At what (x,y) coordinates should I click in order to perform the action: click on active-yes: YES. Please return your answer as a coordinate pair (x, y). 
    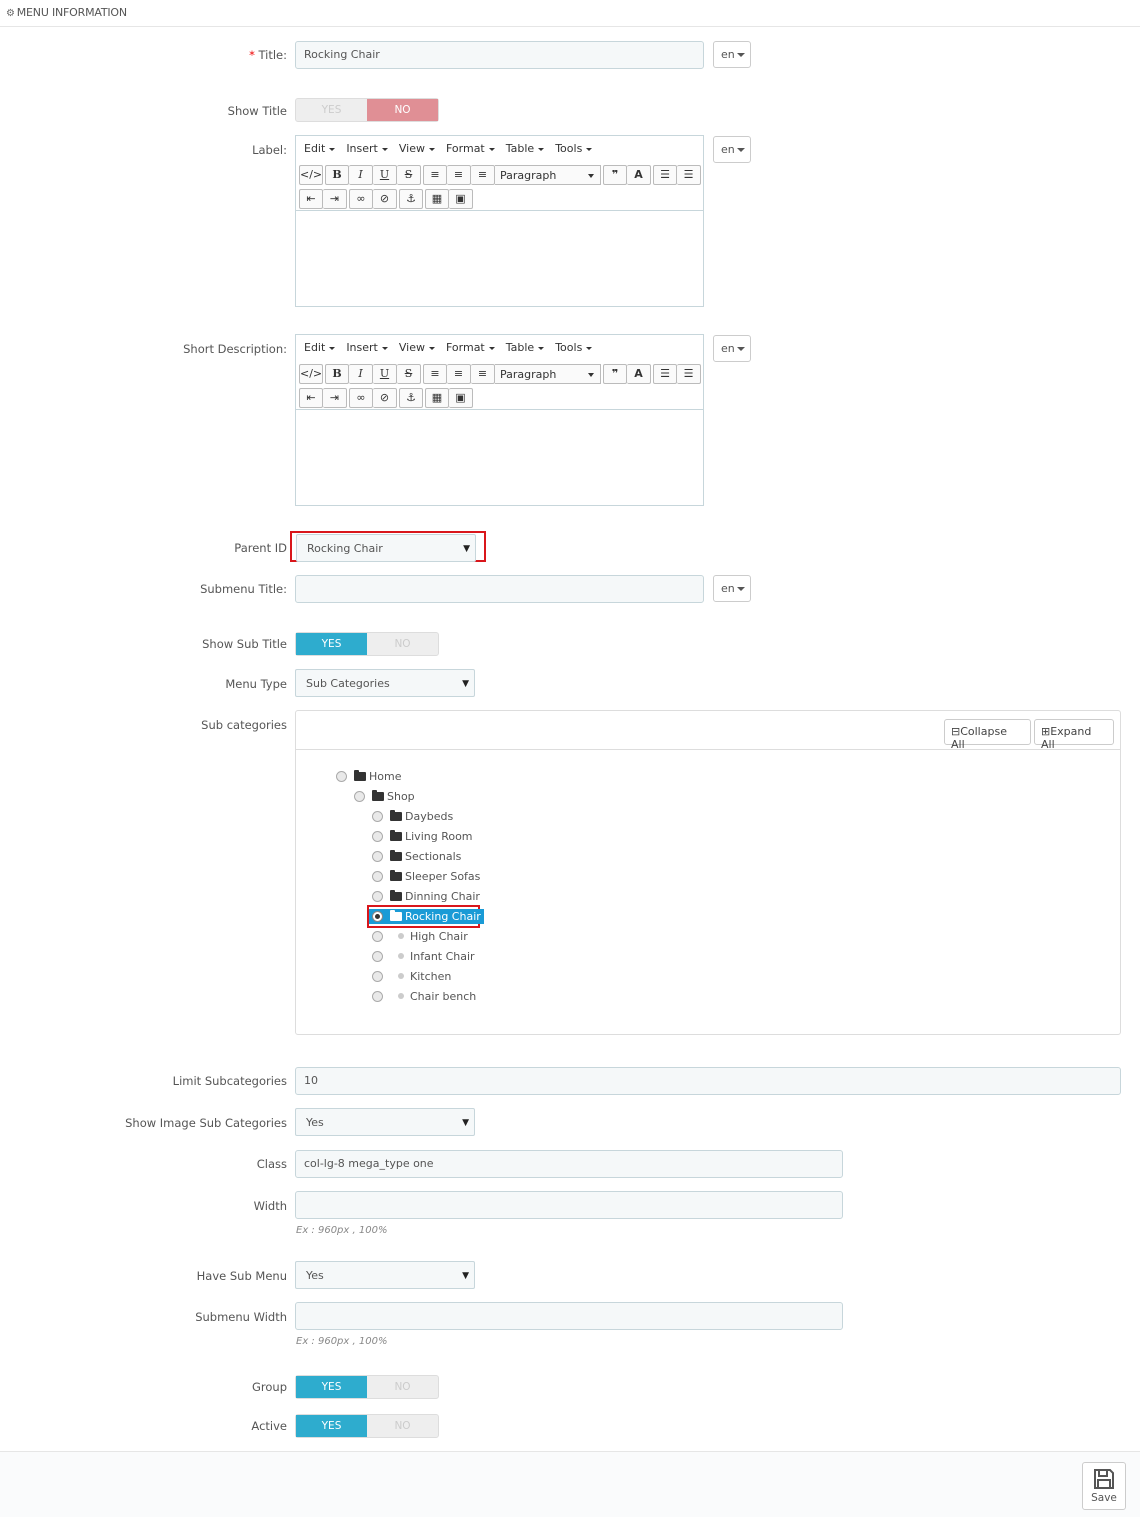
    Looking at the image, I should click on (331, 1426).